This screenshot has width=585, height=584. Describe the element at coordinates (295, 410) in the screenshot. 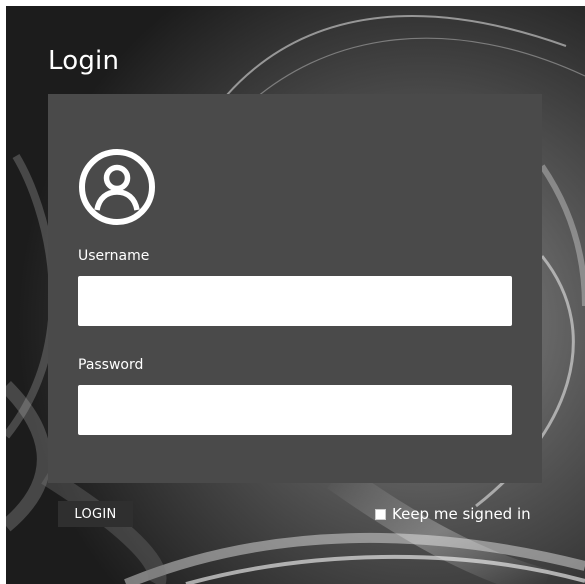

I see `password-input` at that location.